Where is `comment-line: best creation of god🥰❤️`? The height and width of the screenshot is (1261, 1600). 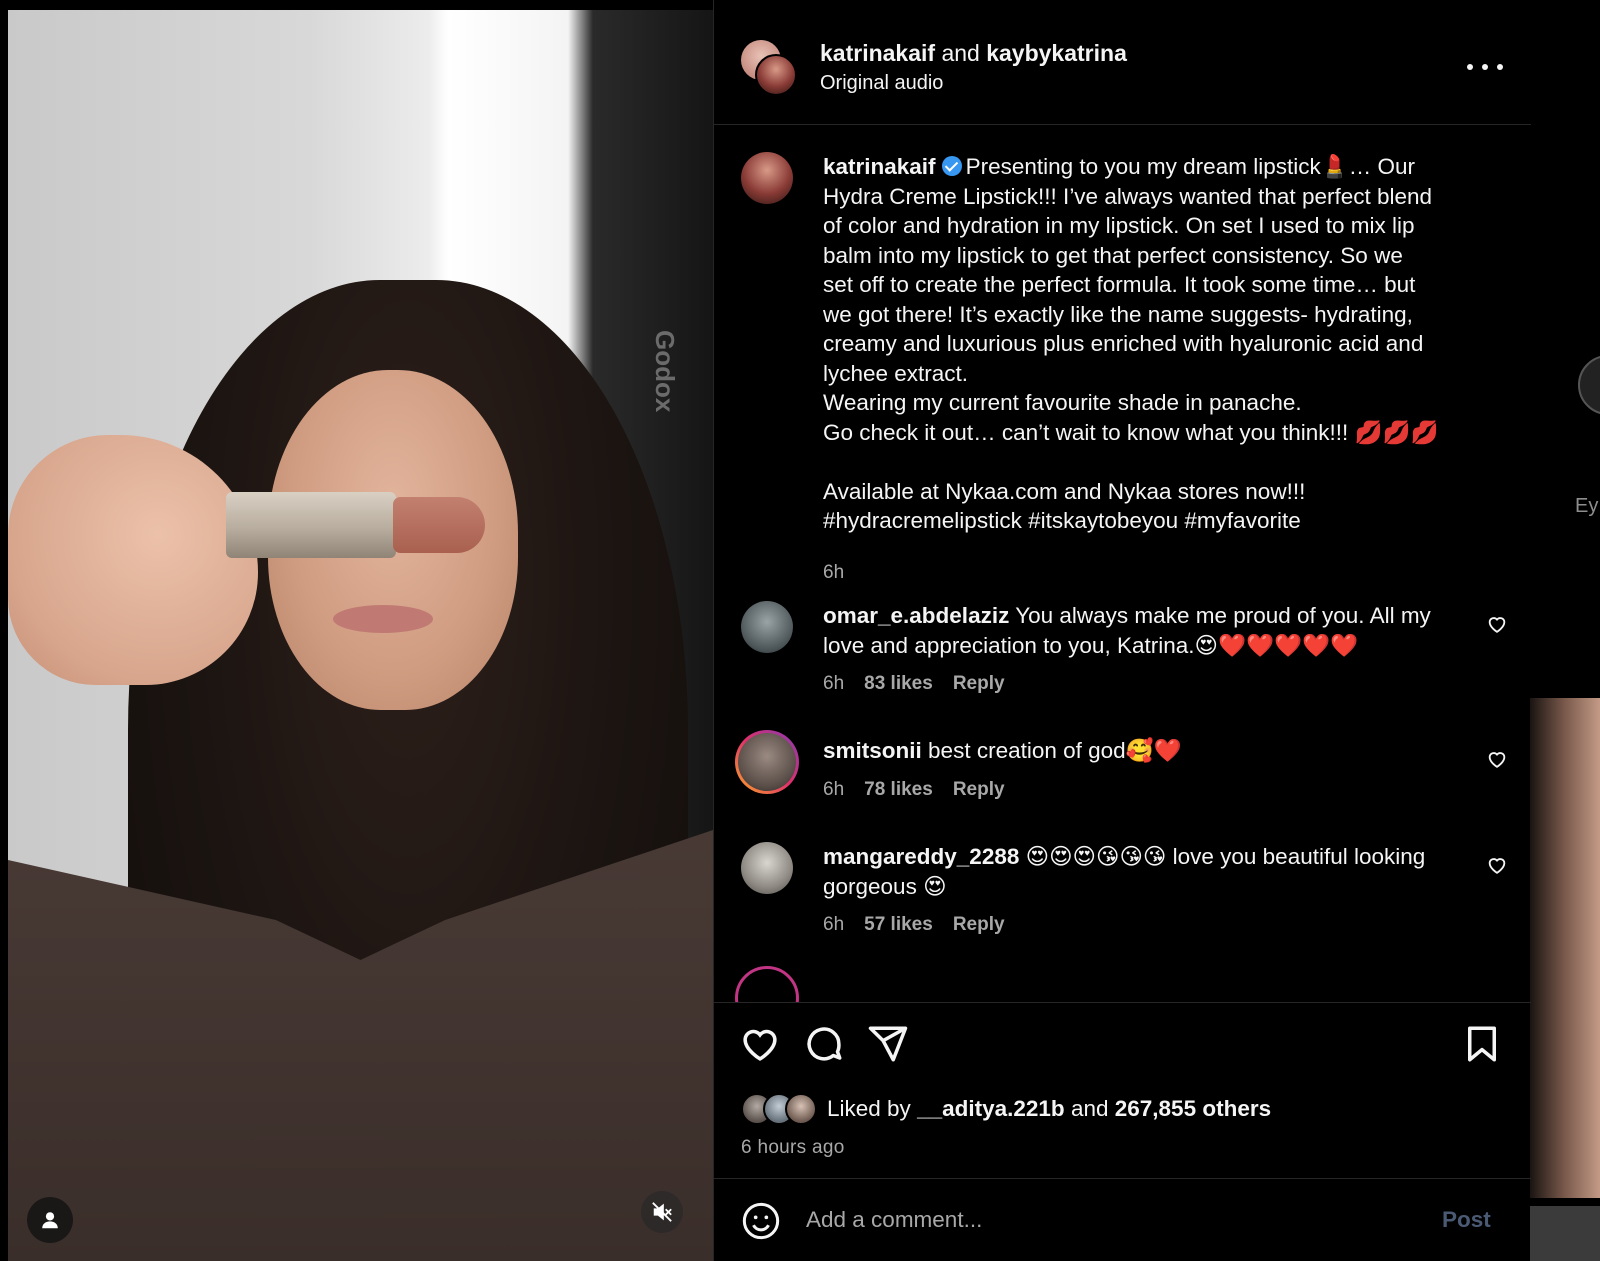 comment-line: best creation of god🥰❤️ is located at coordinates (1055, 750).